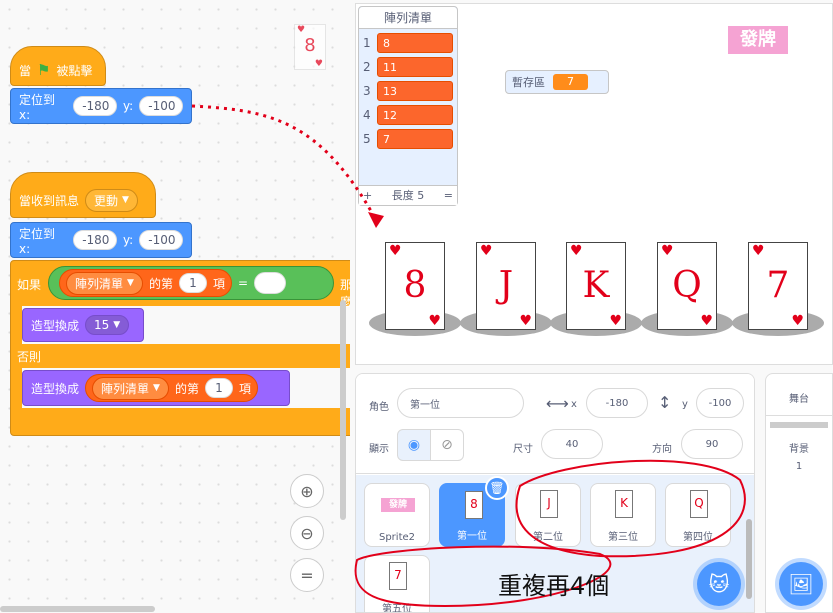 This screenshot has height=613, width=833. I want to click on card-rank: K, so click(596, 285).